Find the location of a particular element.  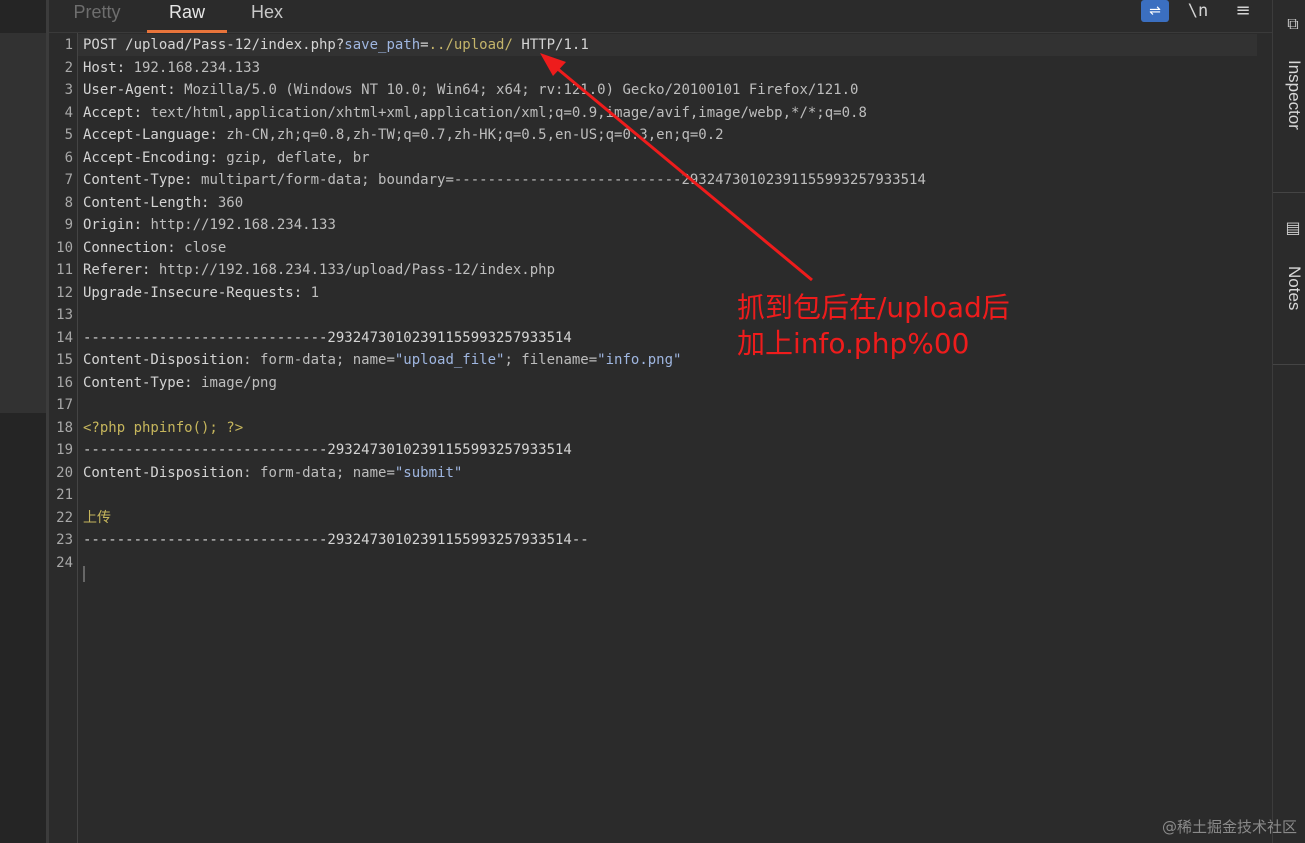

watermark: @稀土掘金技术社区 is located at coordinates (1229, 827).